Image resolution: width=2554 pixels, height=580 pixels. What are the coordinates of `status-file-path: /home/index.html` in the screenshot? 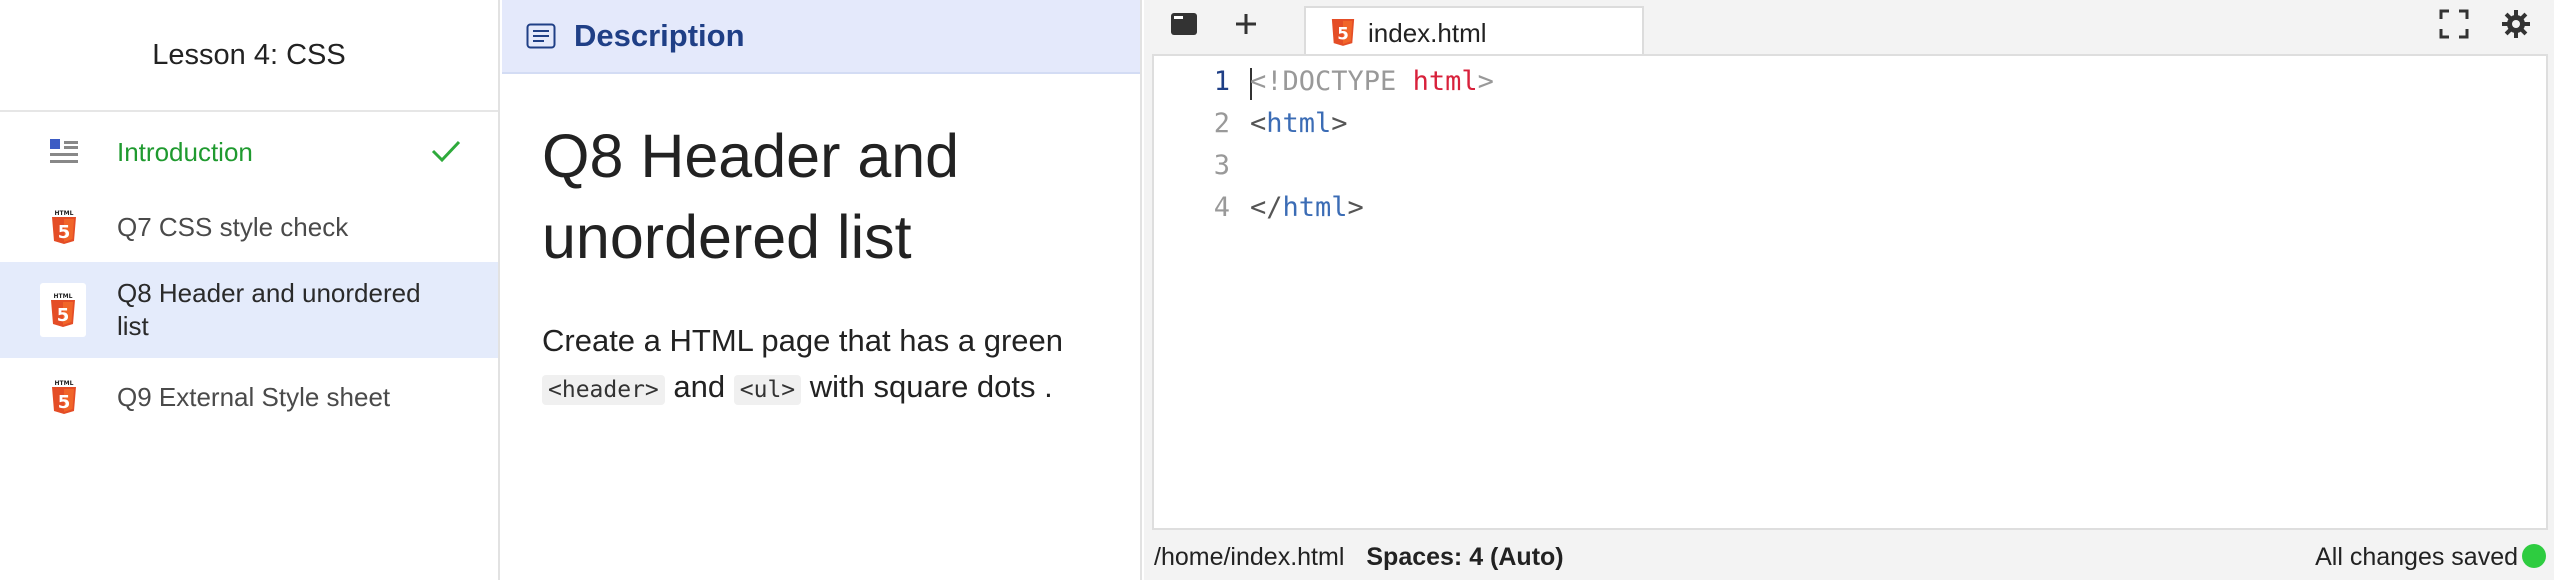 It's located at (1249, 556).